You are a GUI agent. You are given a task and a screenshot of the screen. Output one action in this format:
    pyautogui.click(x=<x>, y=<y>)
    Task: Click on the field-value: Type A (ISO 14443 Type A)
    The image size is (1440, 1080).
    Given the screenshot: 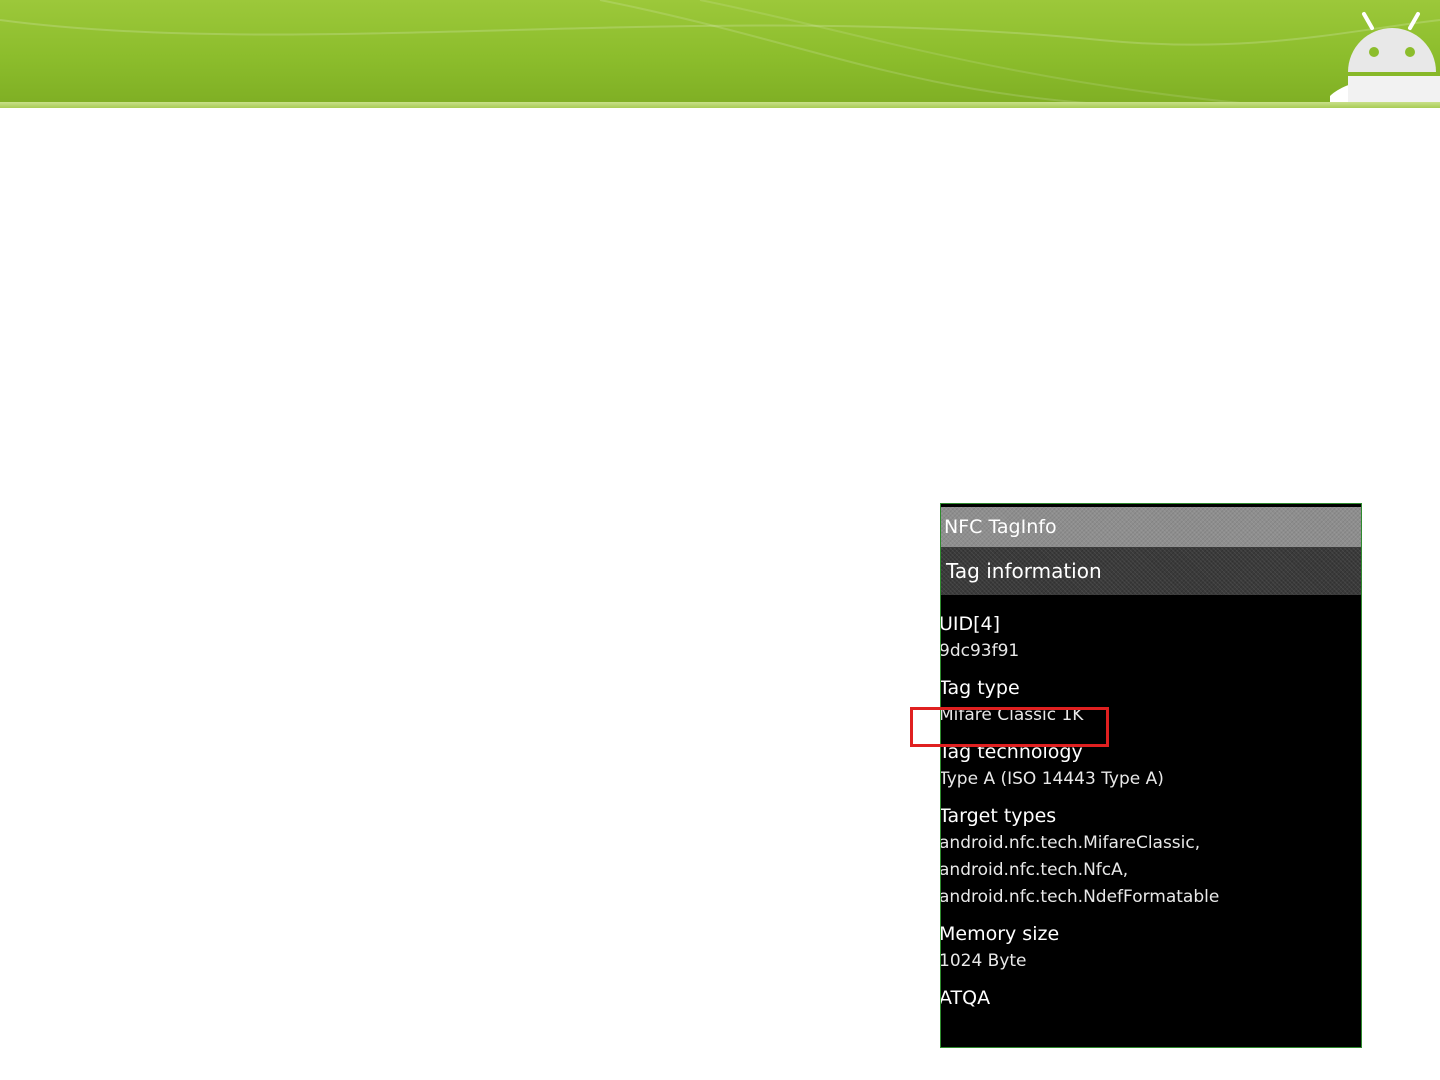 What is the action you would take?
    pyautogui.click(x=1052, y=779)
    